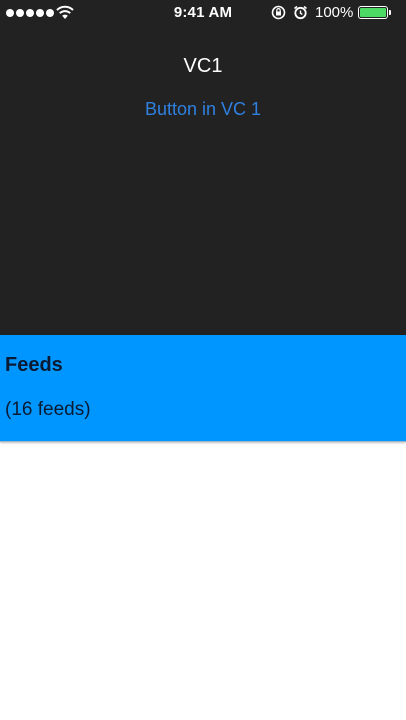 Image resolution: width=406 pixels, height=720 pixels. What do you see at coordinates (300, 12) in the screenshot?
I see `alarm-icon` at bounding box center [300, 12].